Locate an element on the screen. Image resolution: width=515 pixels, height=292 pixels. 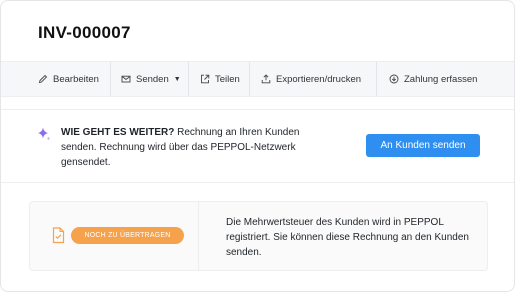
send-label: Senden is located at coordinates (152, 79).